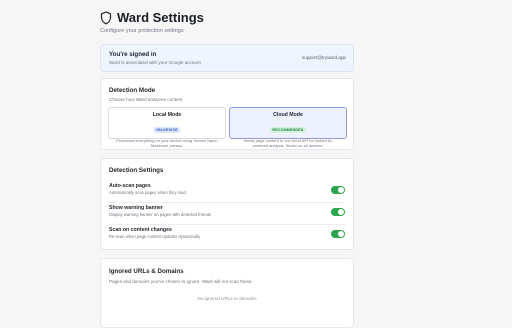 The image size is (512, 328). What do you see at coordinates (288, 115) in the screenshot?
I see `cloud-mode-label: Cloud Mode` at bounding box center [288, 115].